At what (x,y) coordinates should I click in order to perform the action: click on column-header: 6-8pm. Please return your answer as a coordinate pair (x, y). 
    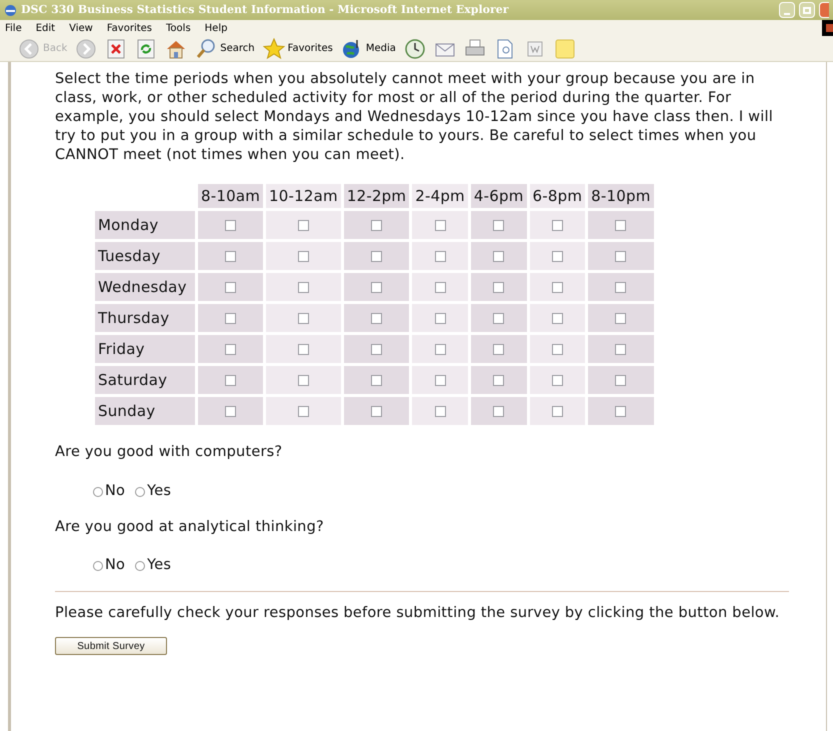
    Looking at the image, I should click on (558, 196).